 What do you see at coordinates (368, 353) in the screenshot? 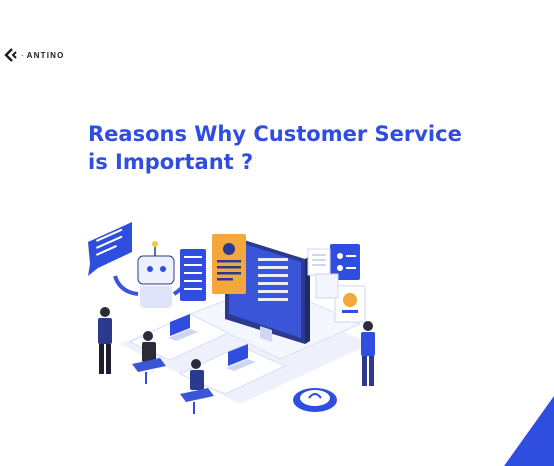
I see `person-standing-right` at bounding box center [368, 353].